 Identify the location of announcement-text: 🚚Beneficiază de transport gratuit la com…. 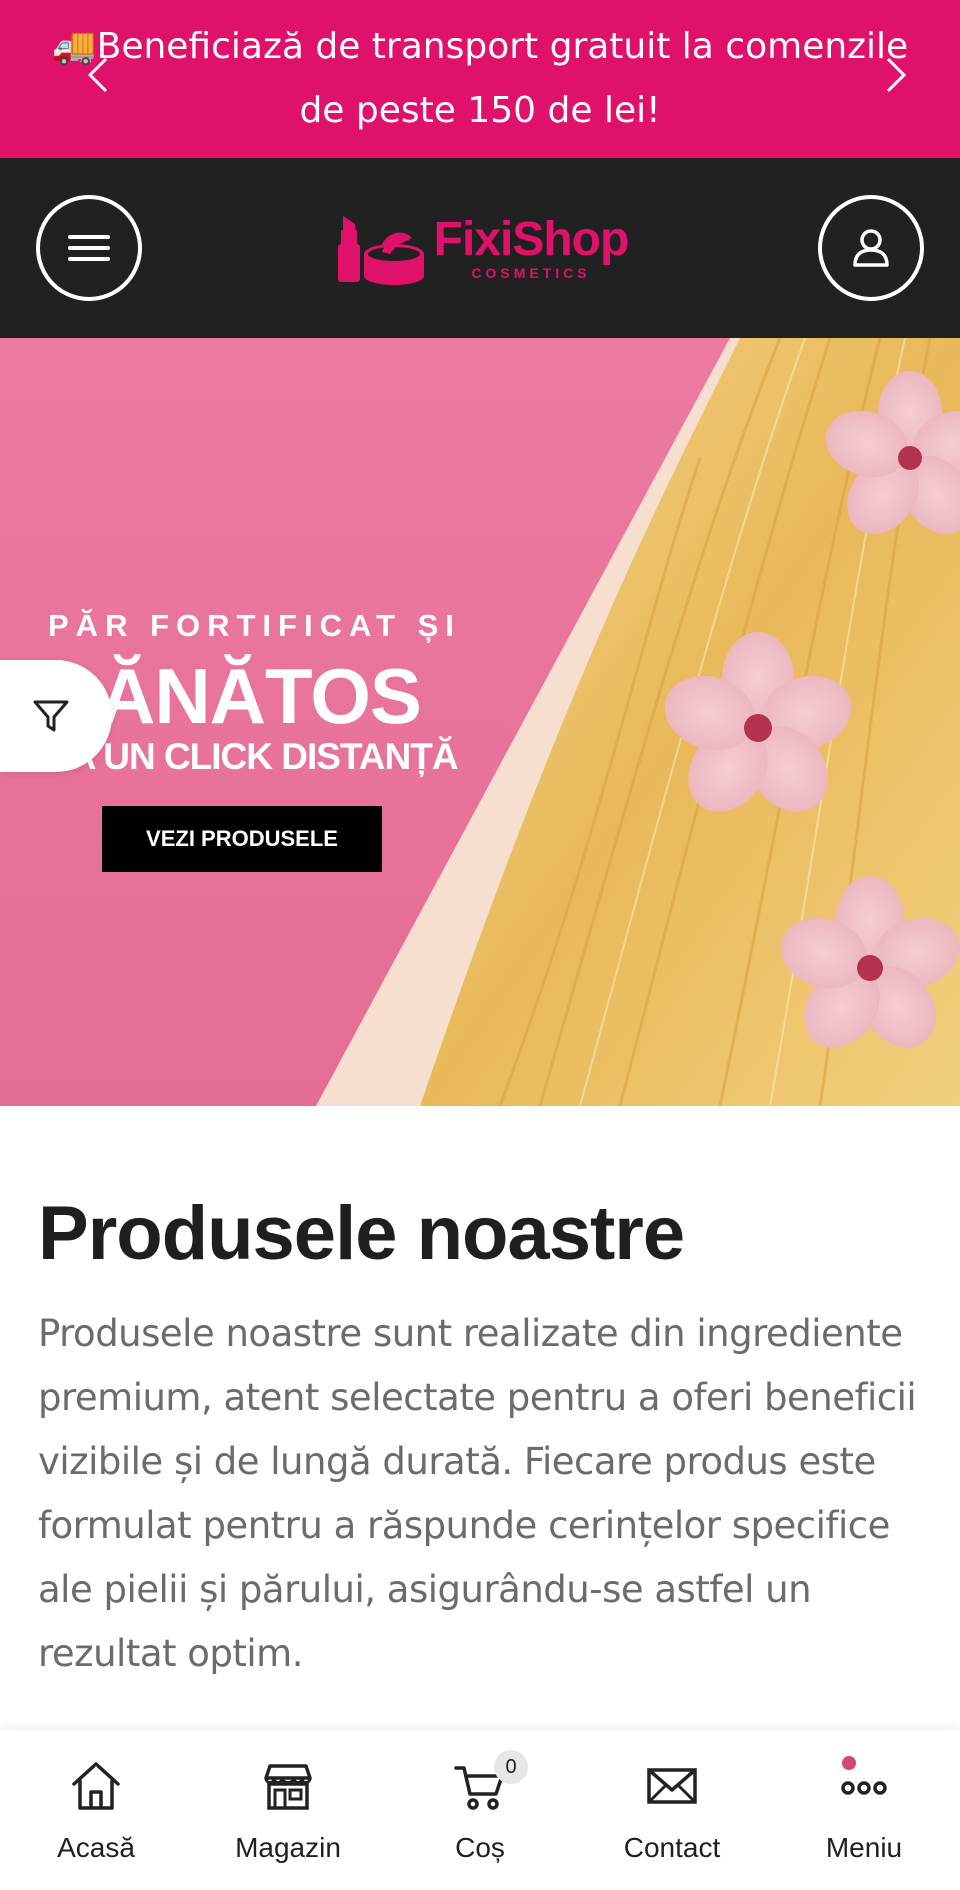
(480, 78).